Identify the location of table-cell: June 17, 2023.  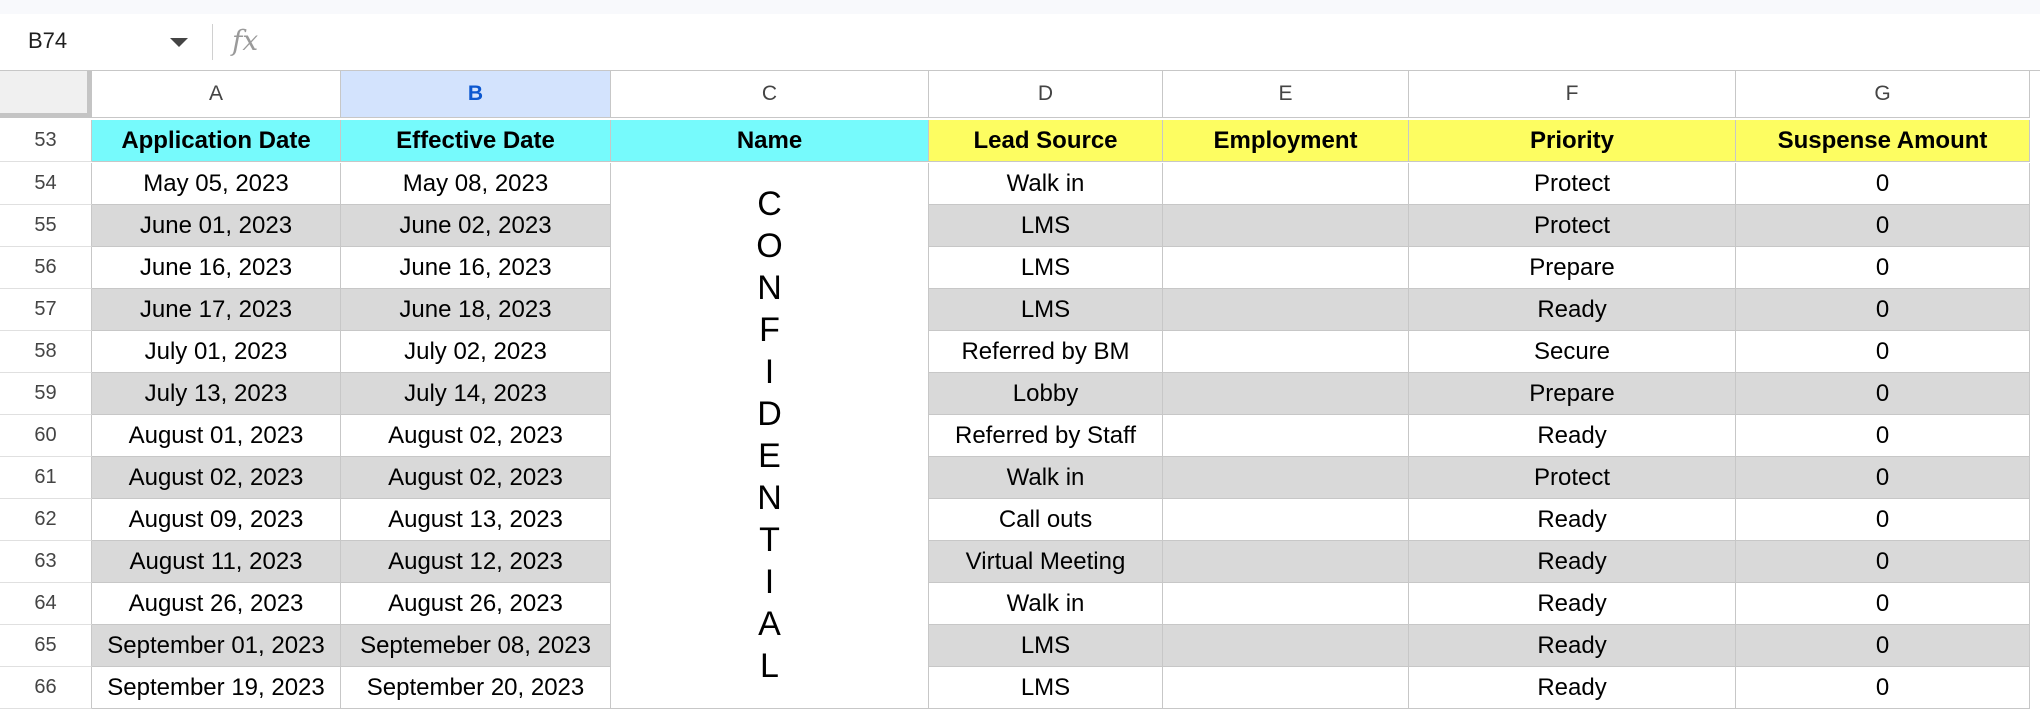
(216, 310).